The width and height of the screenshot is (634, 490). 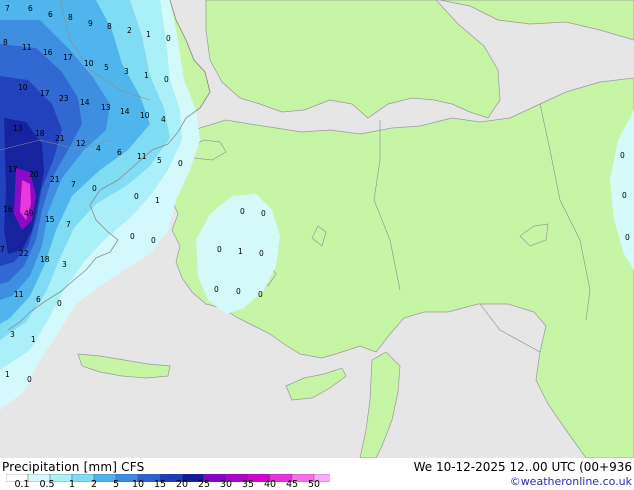 What do you see at coordinates (47, 484) in the screenshot?
I see `legend-tick-label: 0.5` at bounding box center [47, 484].